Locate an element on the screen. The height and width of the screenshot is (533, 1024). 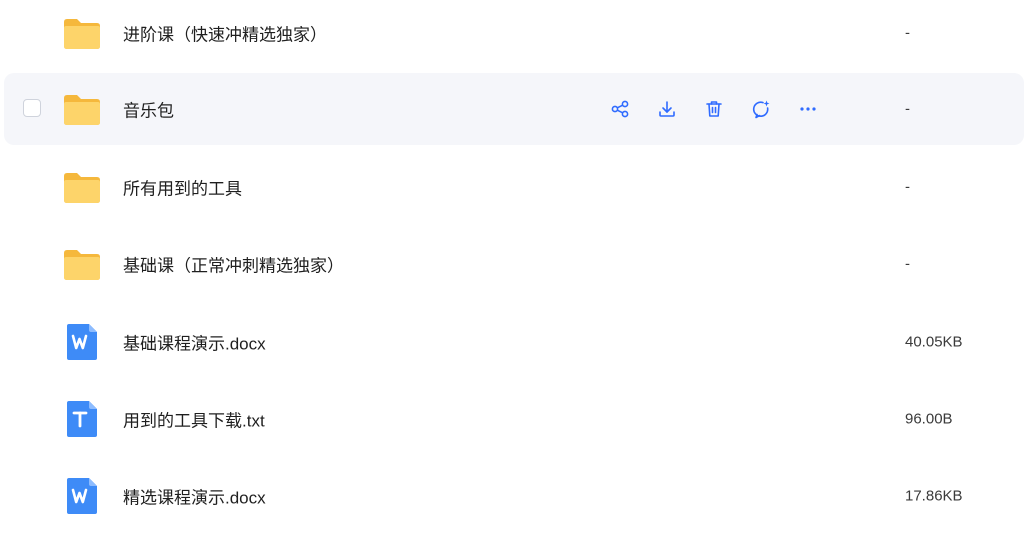
share-icon is located at coordinates (620, 109).